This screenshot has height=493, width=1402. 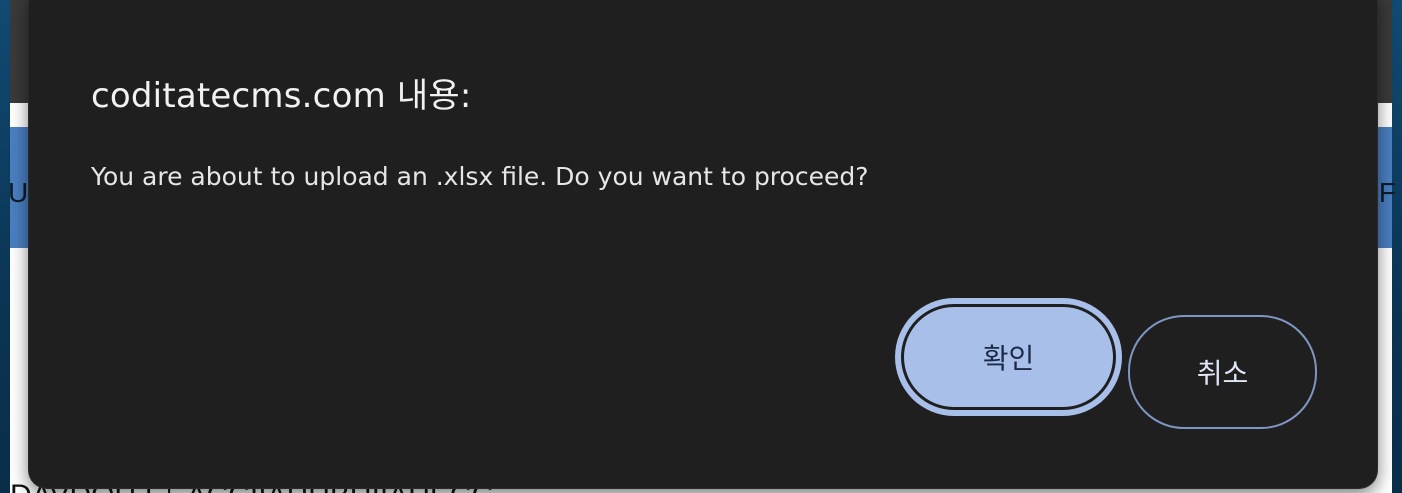 I want to click on header-edge-text-left: U, so click(x=18, y=192).